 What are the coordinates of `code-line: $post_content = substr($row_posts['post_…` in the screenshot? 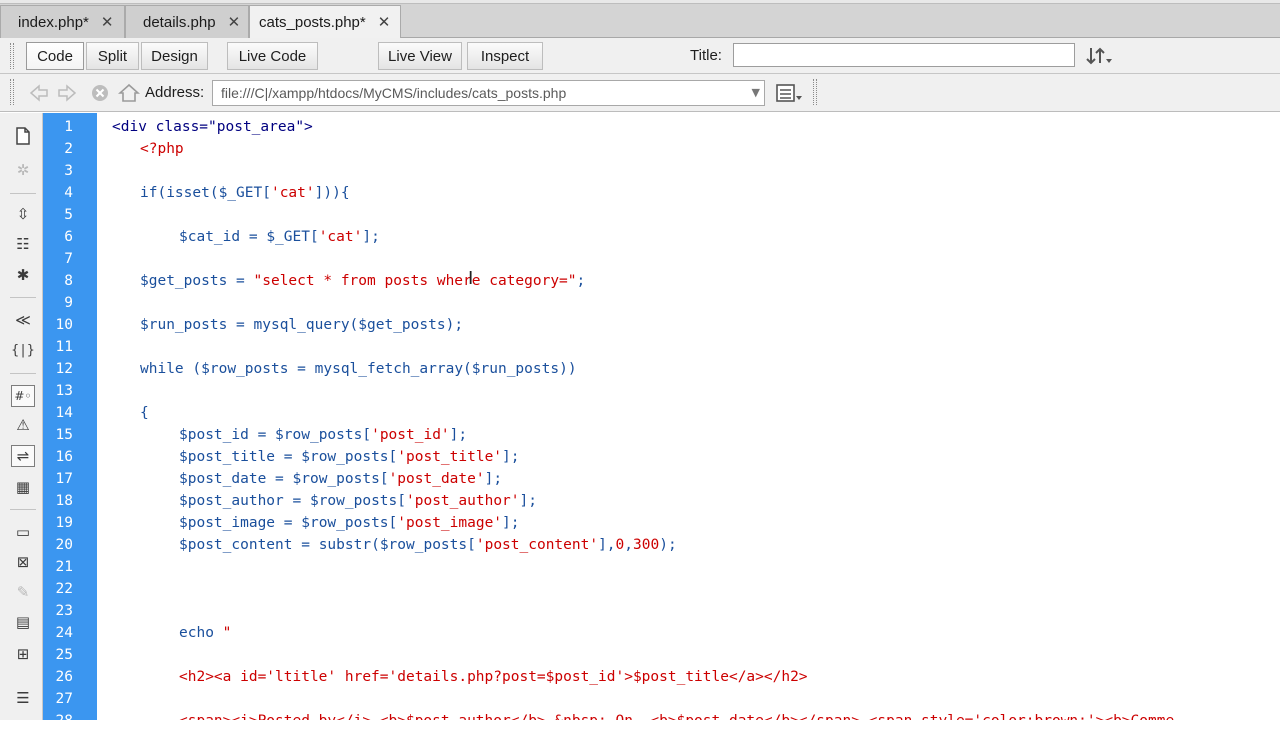 It's located at (428, 545).